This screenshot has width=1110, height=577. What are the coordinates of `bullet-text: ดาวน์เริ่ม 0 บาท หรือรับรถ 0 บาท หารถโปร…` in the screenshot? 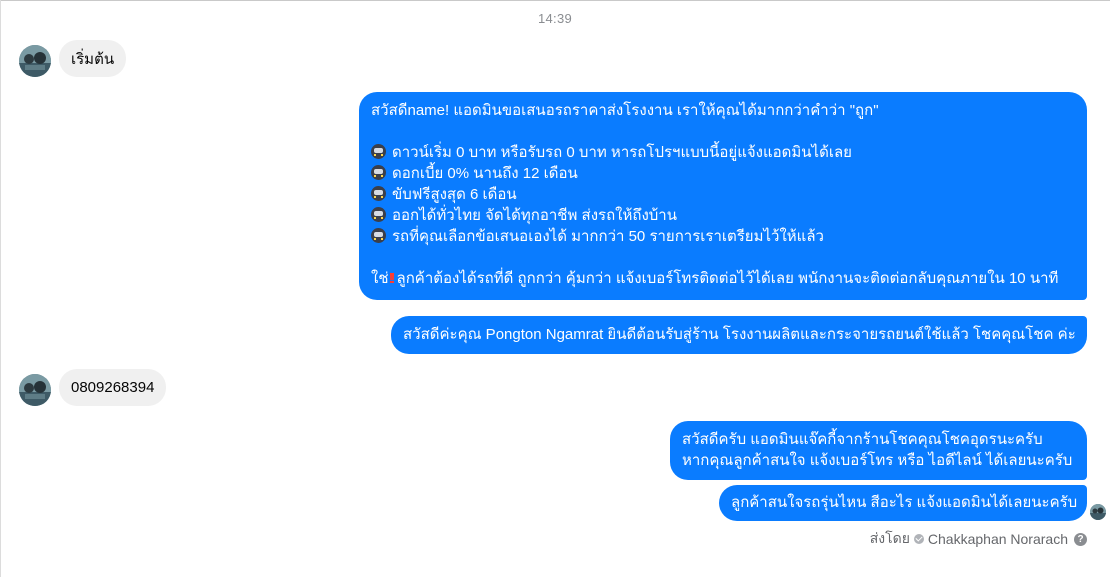 It's located at (622, 152).